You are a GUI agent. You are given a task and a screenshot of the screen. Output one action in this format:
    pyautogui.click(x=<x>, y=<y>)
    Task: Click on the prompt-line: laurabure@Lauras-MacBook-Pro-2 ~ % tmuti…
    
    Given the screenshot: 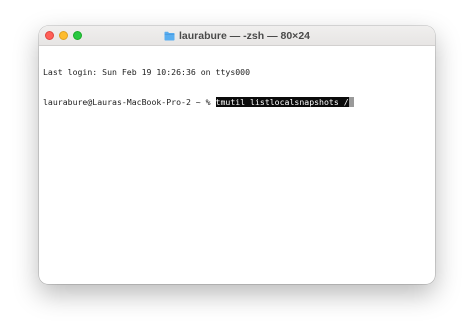 What is the action you would take?
    pyautogui.click(x=237, y=102)
    